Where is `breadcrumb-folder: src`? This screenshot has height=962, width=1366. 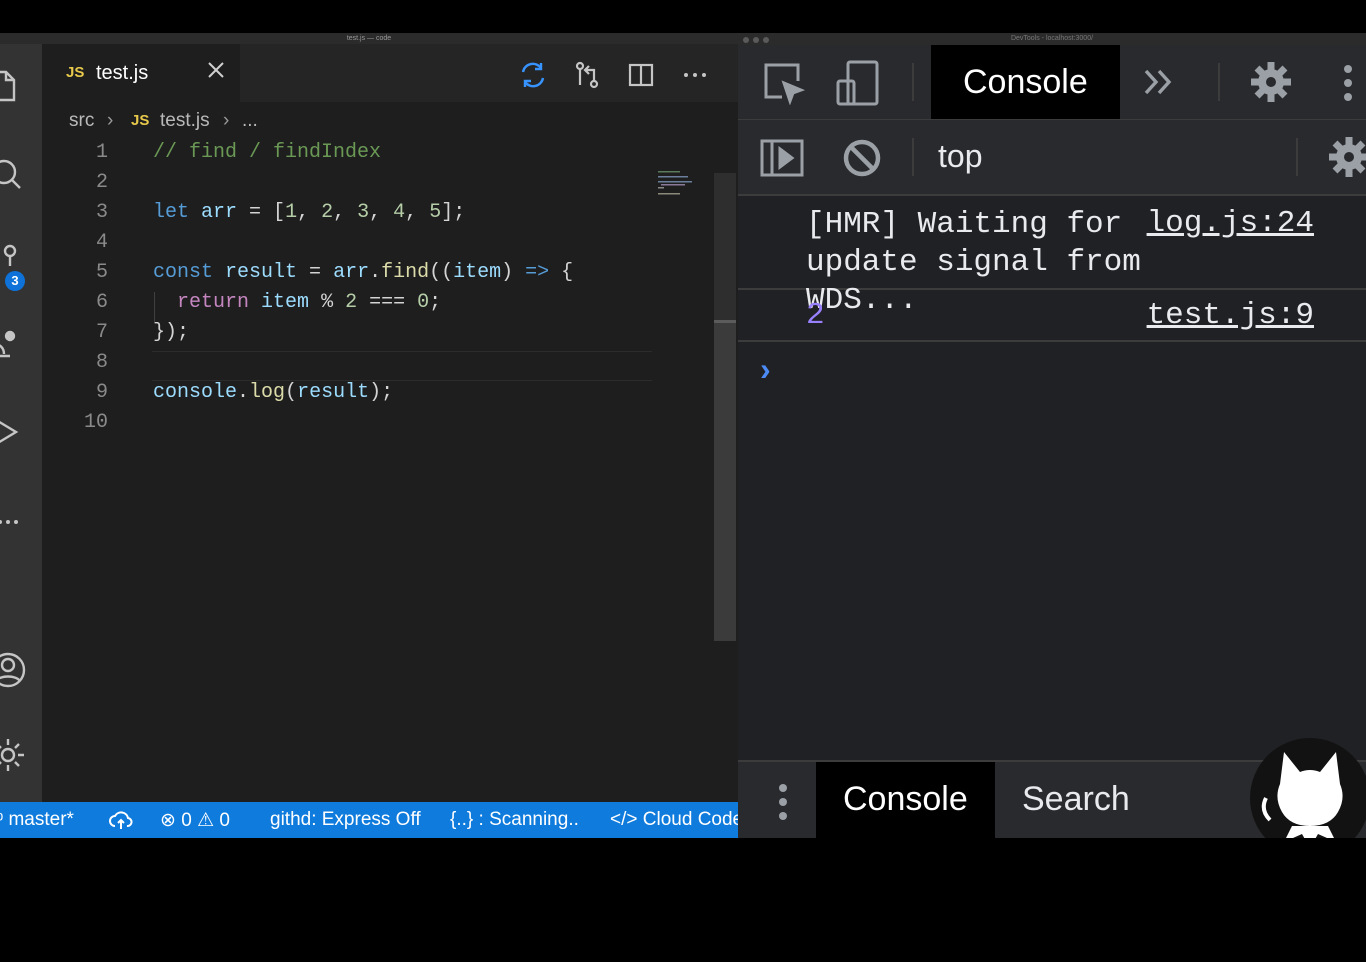 breadcrumb-folder: src is located at coordinates (81, 121).